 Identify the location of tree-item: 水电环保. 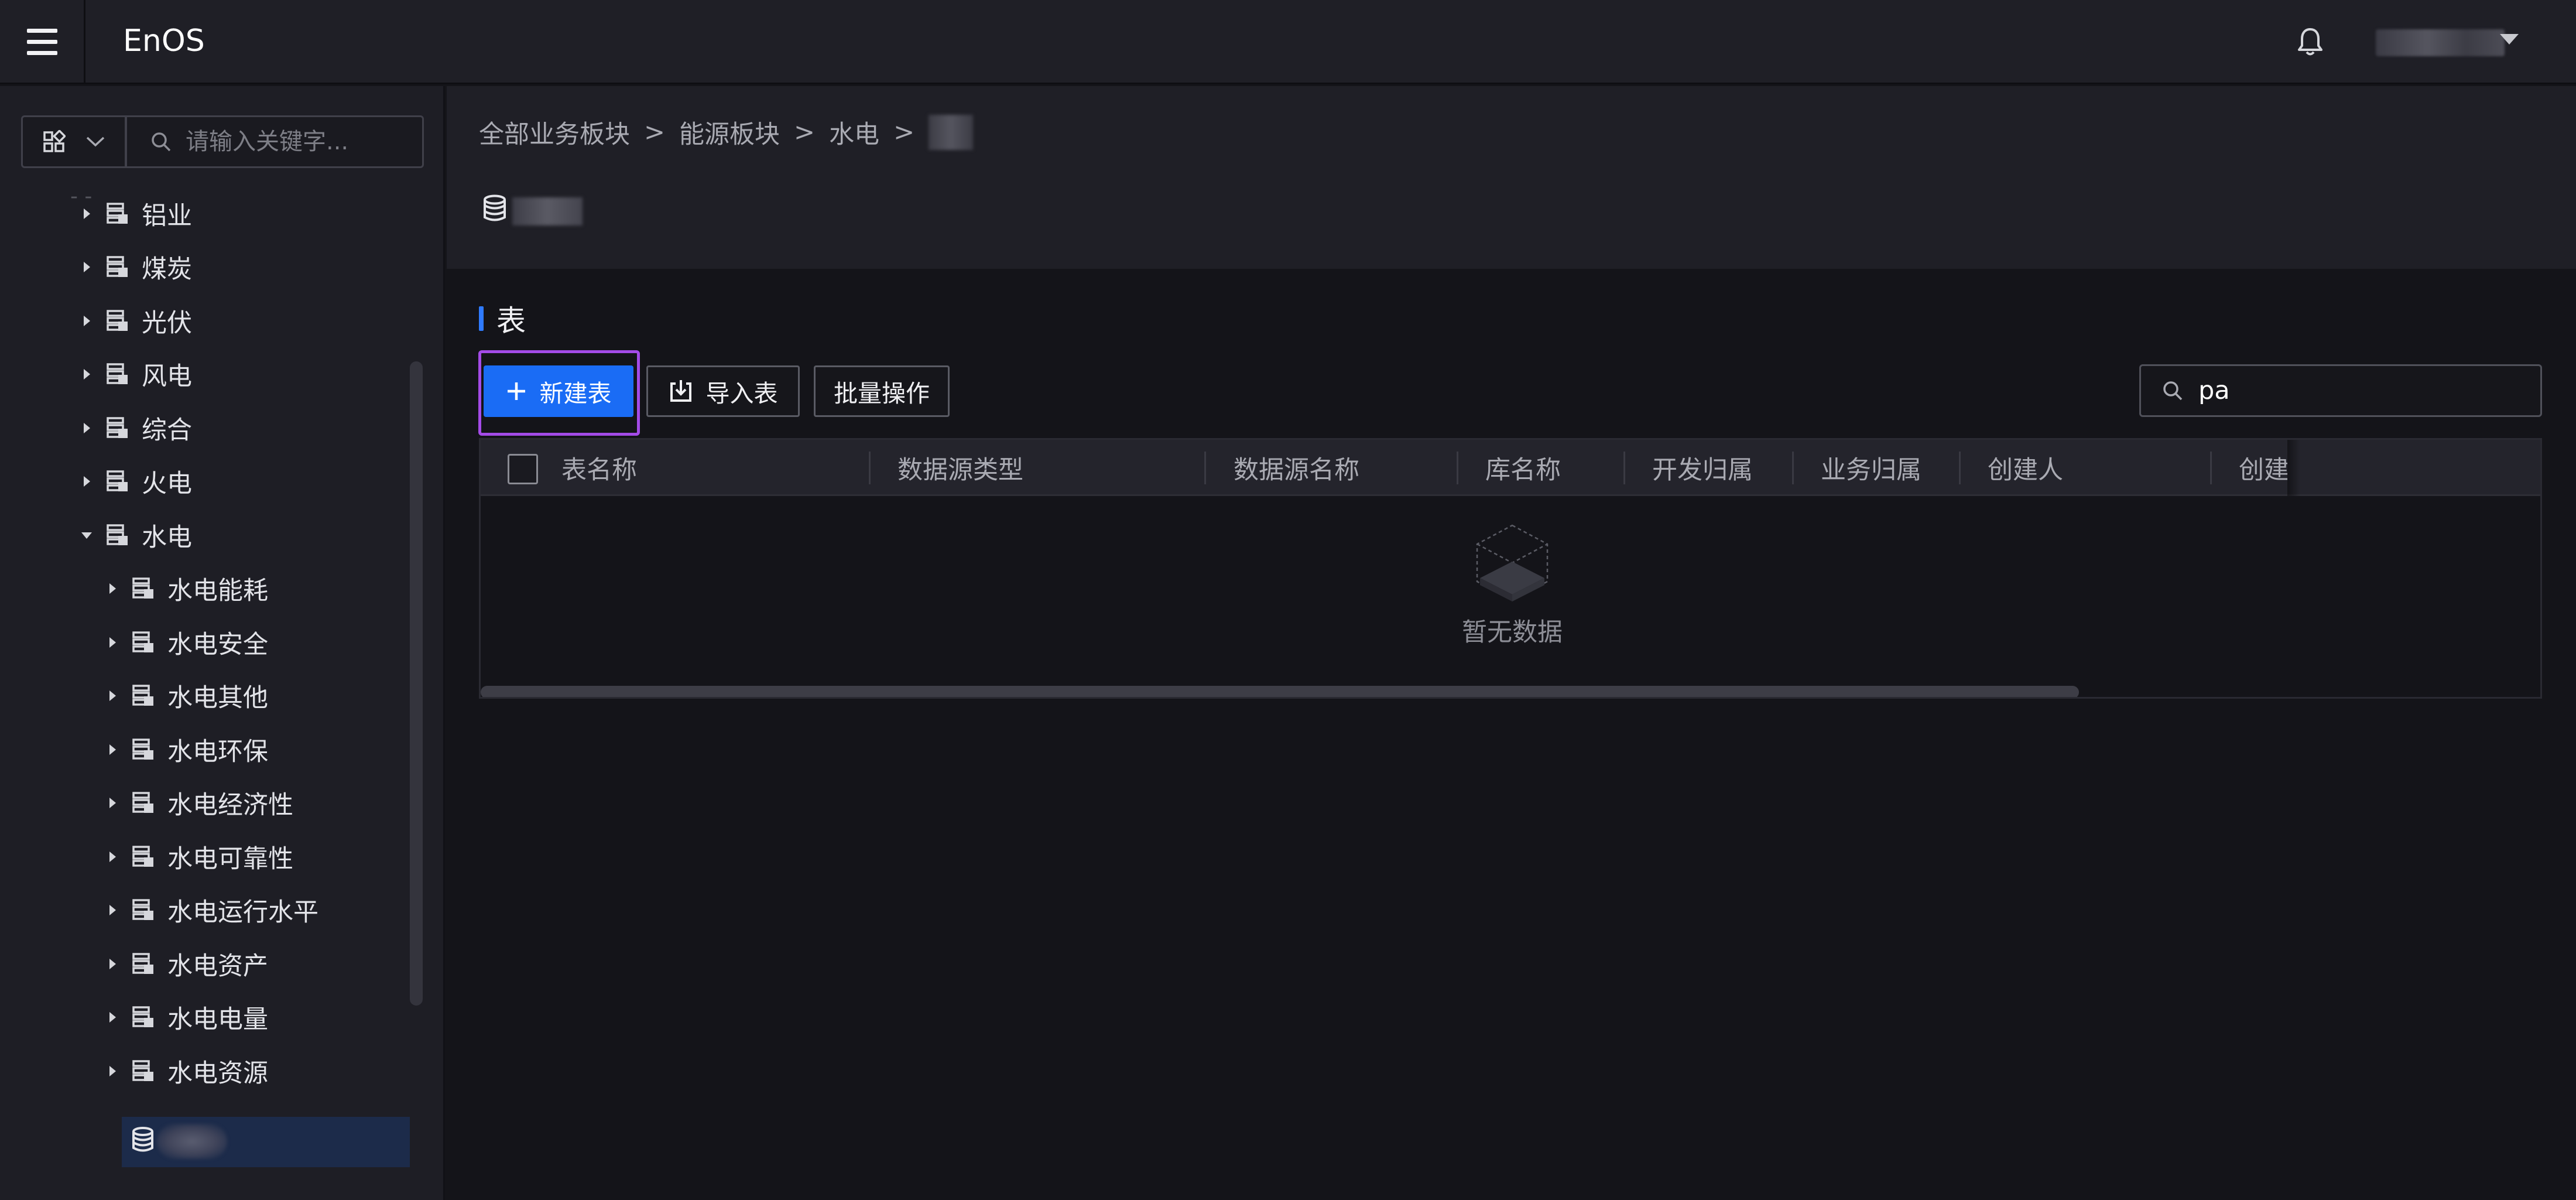
(184, 749).